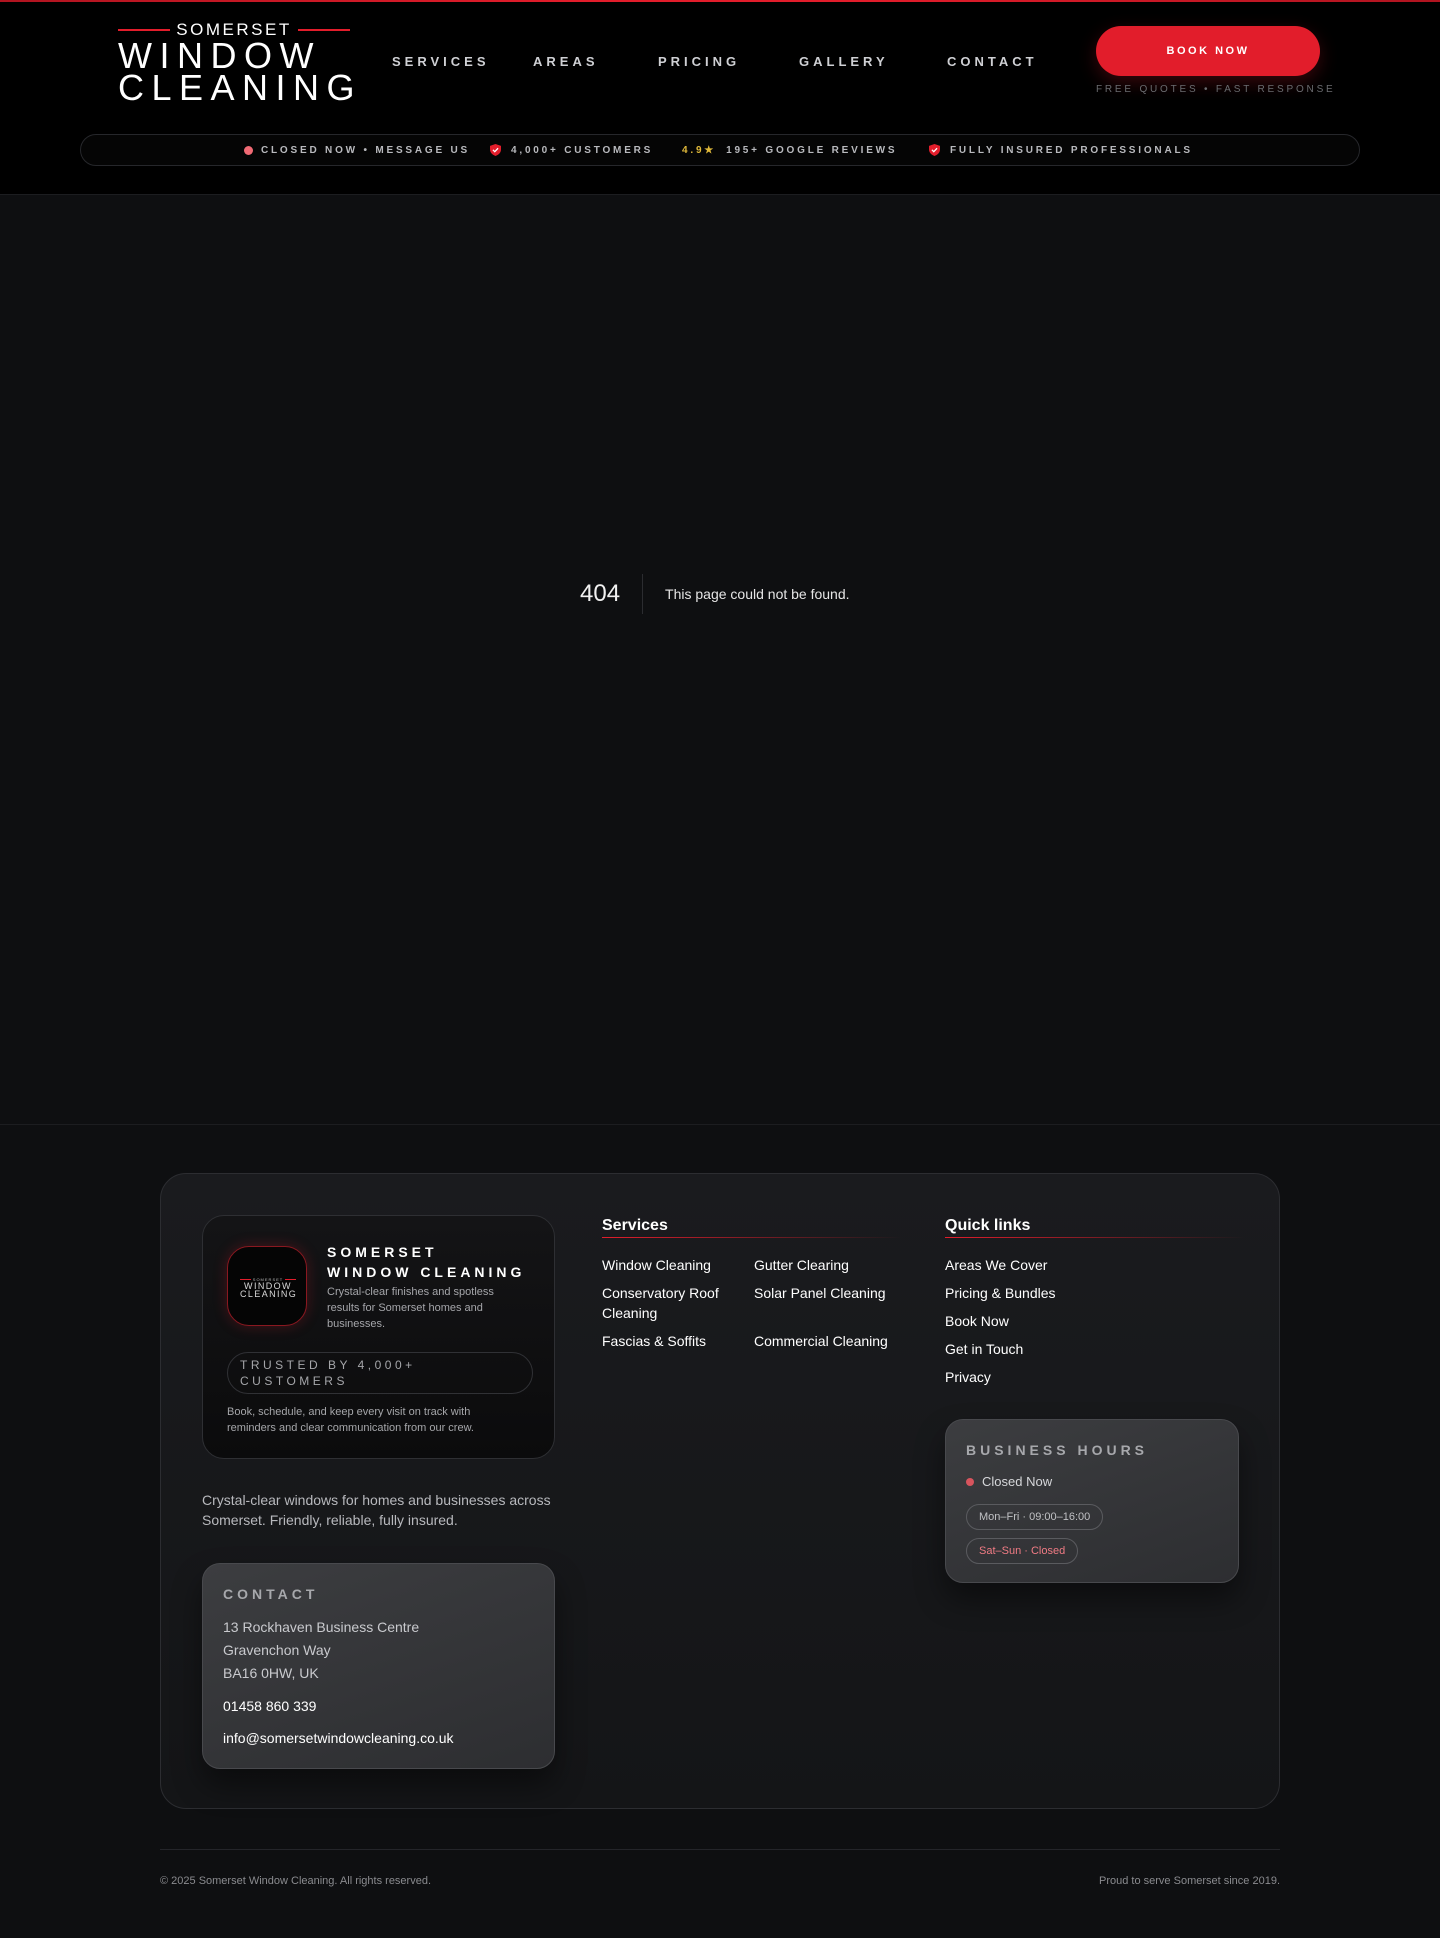 This screenshot has height=1938, width=1440. Describe the element at coordinates (380, 1373) in the screenshot. I see `trusted-badge: TRUSTED BY 4,000+ CUSTOMERS` at that location.